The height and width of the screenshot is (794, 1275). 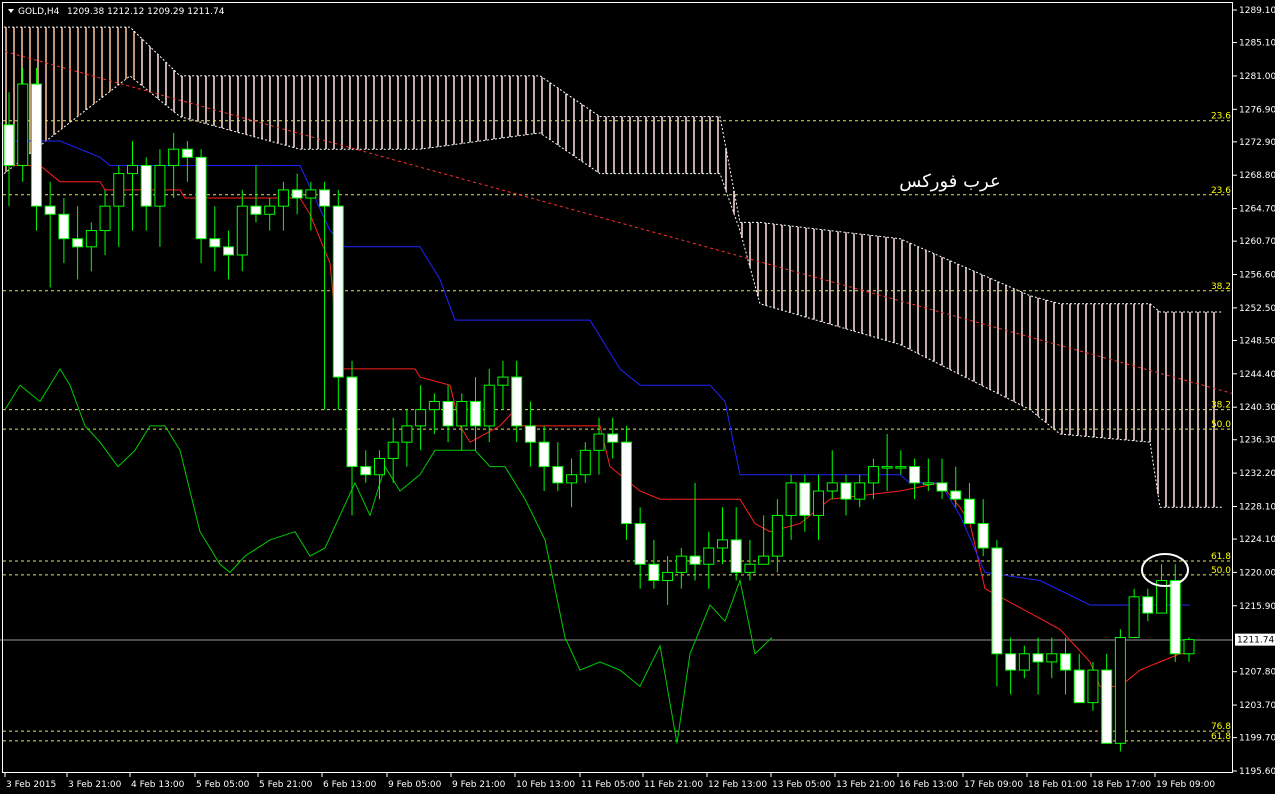 What do you see at coordinates (949, 181) in the screenshot?
I see `watermark-text: عرب فوركس` at bounding box center [949, 181].